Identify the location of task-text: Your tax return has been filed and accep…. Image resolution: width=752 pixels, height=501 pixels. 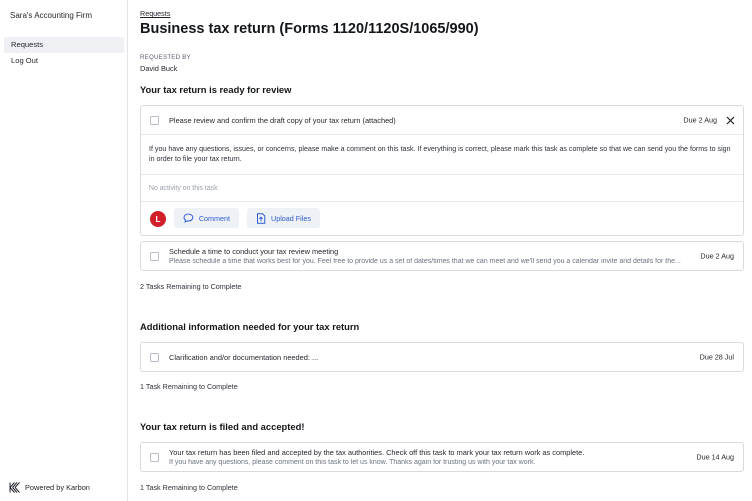
(430, 457).